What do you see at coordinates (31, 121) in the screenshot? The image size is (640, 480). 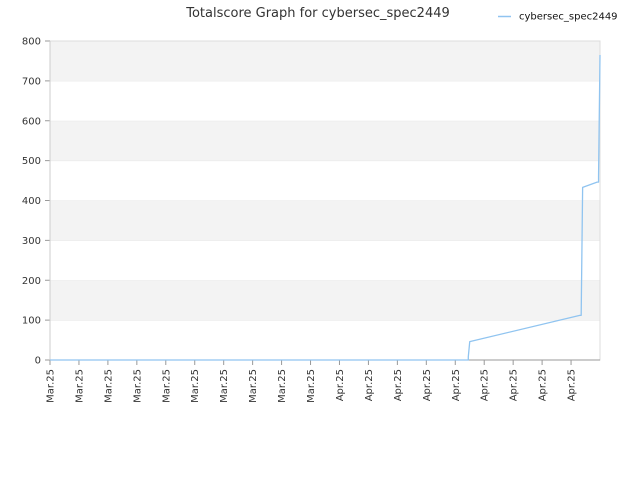 I see `y-tick-label: 600` at bounding box center [31, 121].